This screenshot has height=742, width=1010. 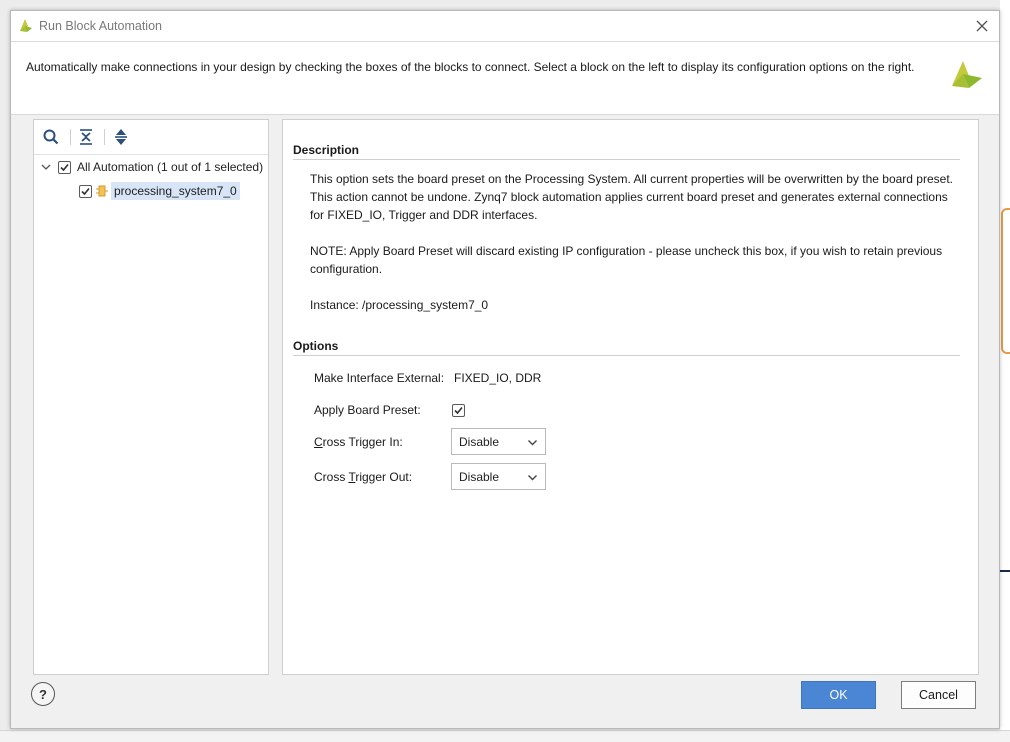 I want to click on instance-path: Instance: /processing_system7_0, so click(x=399, y=305).